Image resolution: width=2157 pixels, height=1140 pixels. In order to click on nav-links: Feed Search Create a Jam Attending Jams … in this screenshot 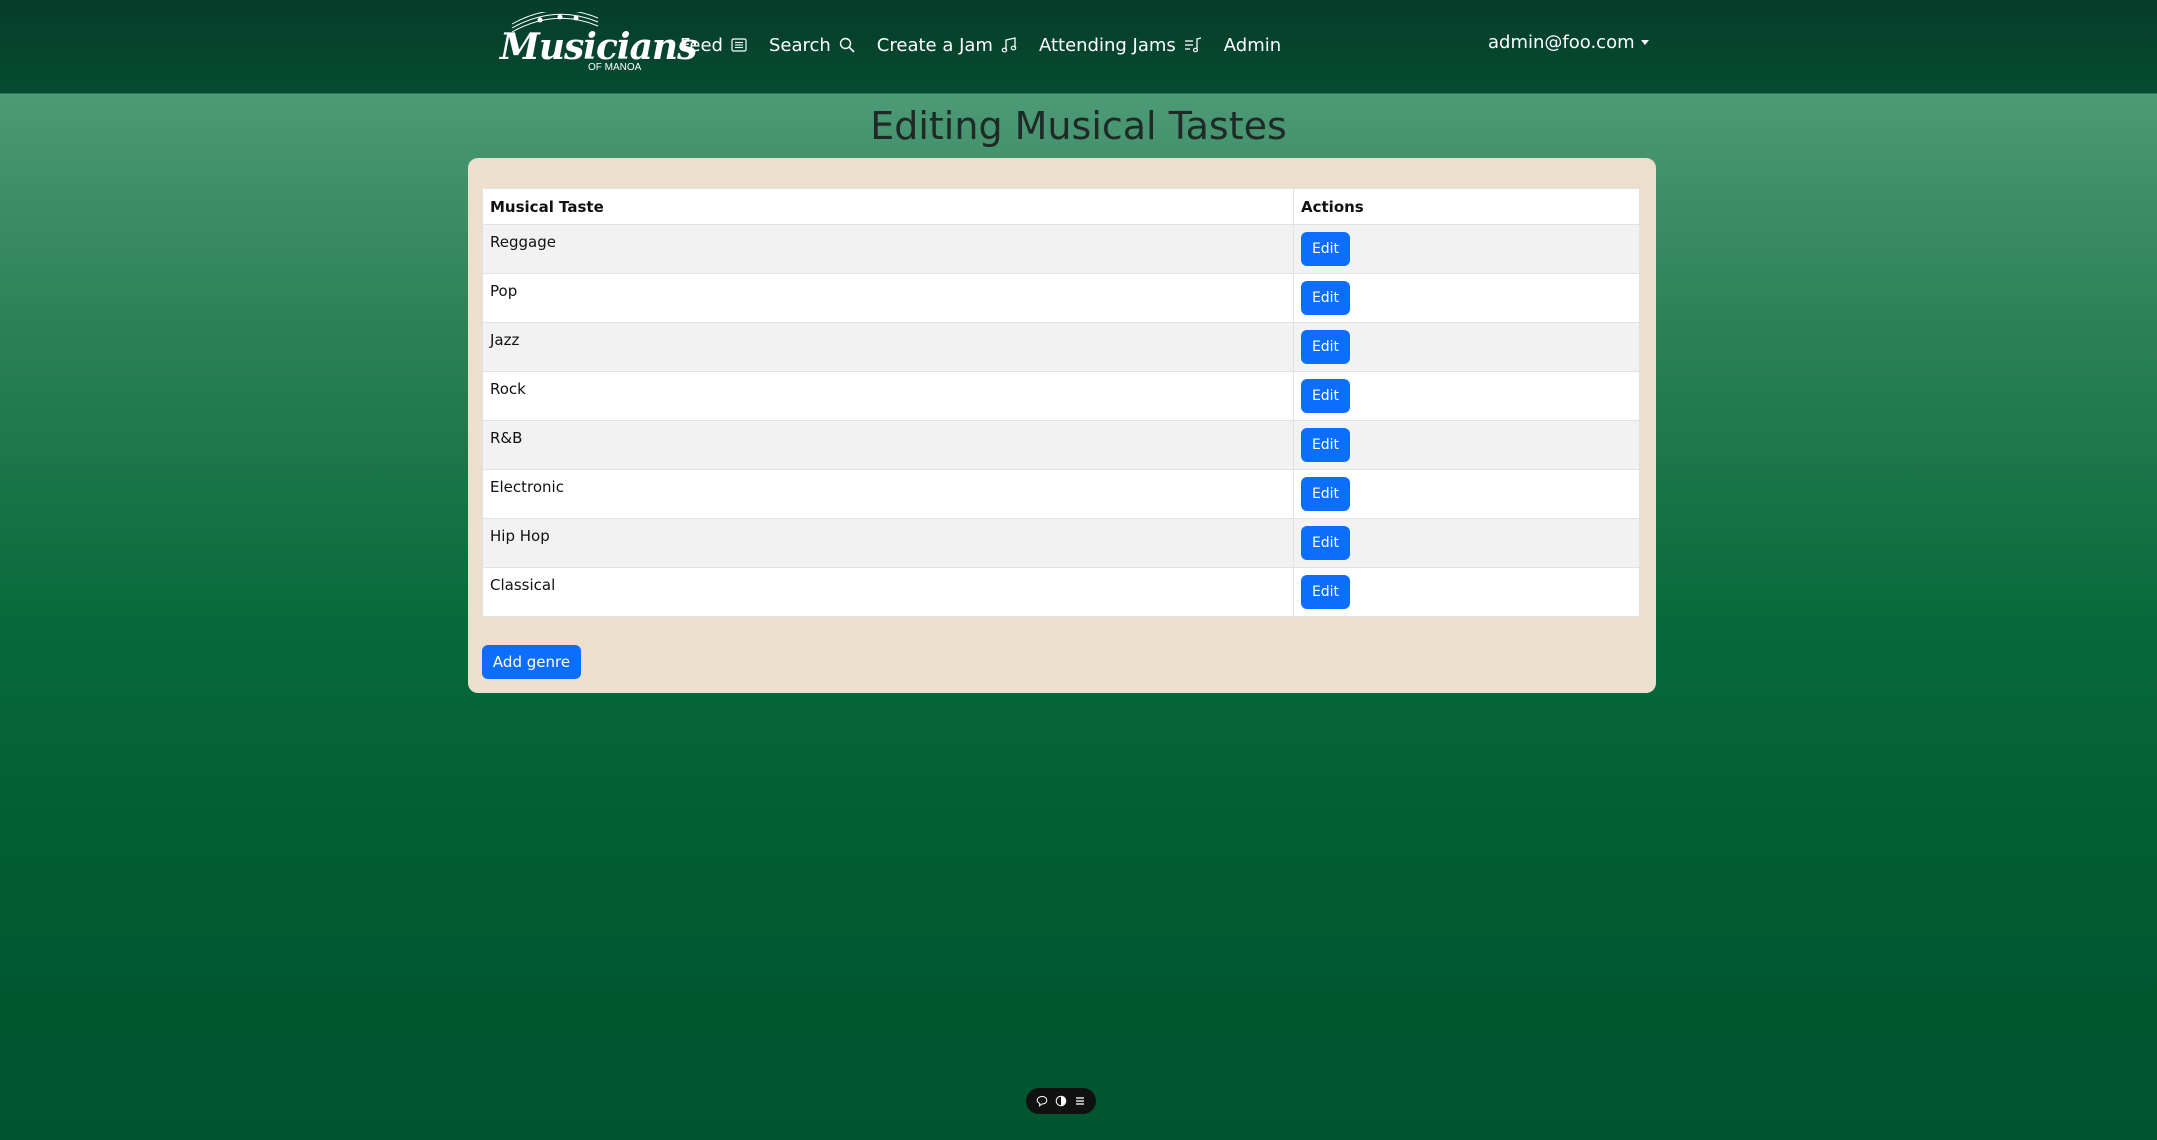, I will do `click(991, 45)`.